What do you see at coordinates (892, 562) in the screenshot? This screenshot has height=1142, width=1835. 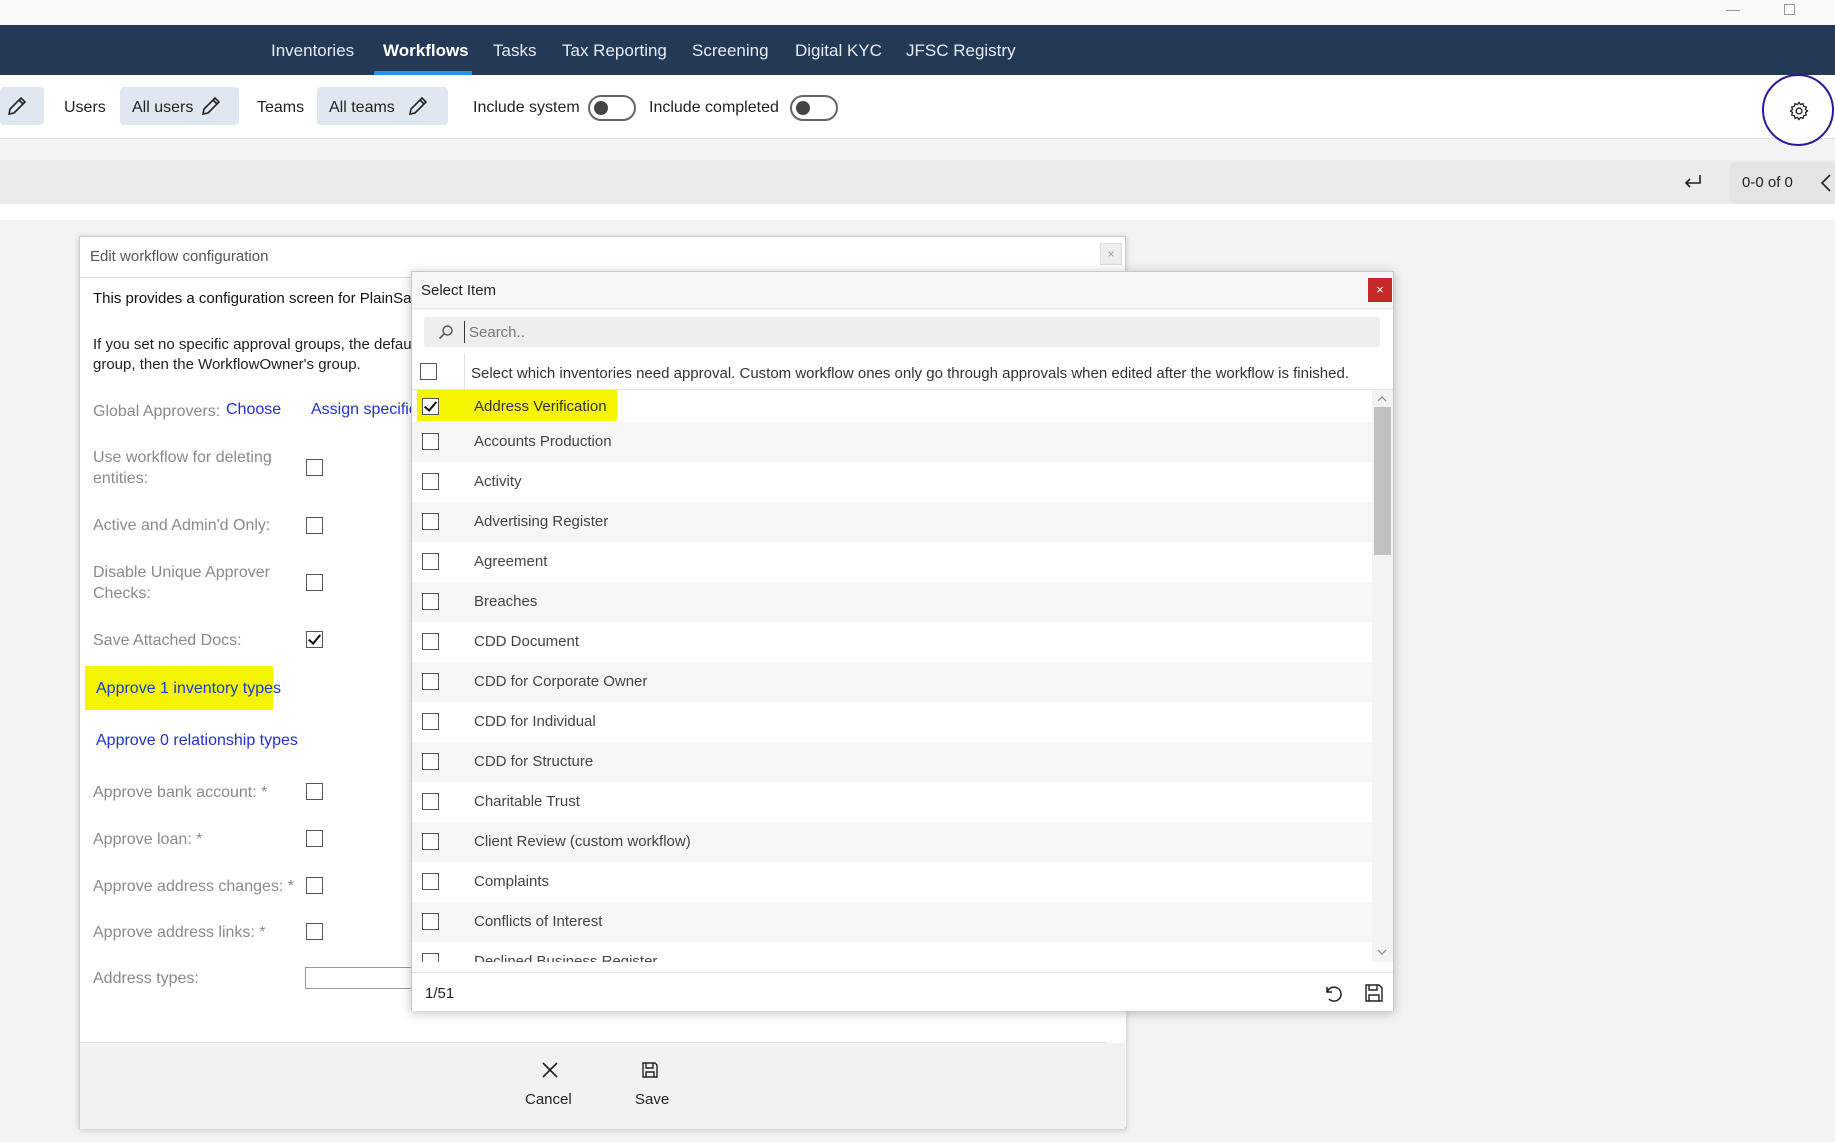 I see `list-item: Agreement` at bounding box center [892, 562].